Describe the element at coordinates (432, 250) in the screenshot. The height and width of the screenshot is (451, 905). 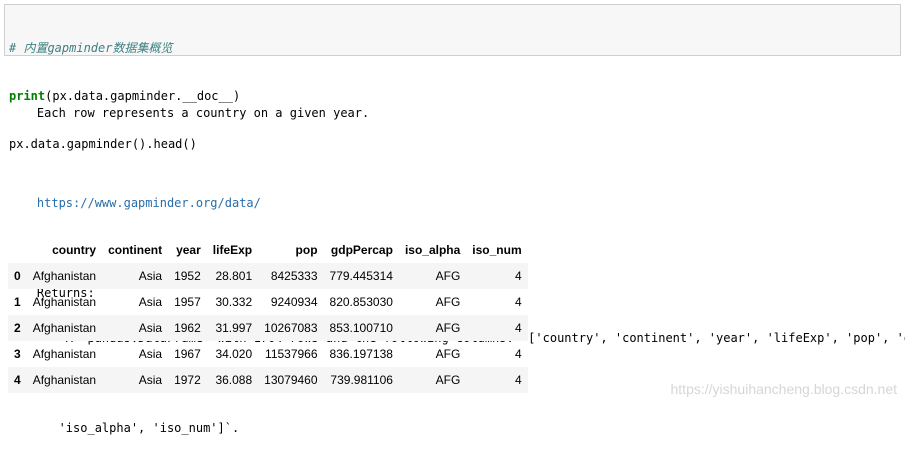
I see `header-iso-alpha: iso_alpha` at that location.